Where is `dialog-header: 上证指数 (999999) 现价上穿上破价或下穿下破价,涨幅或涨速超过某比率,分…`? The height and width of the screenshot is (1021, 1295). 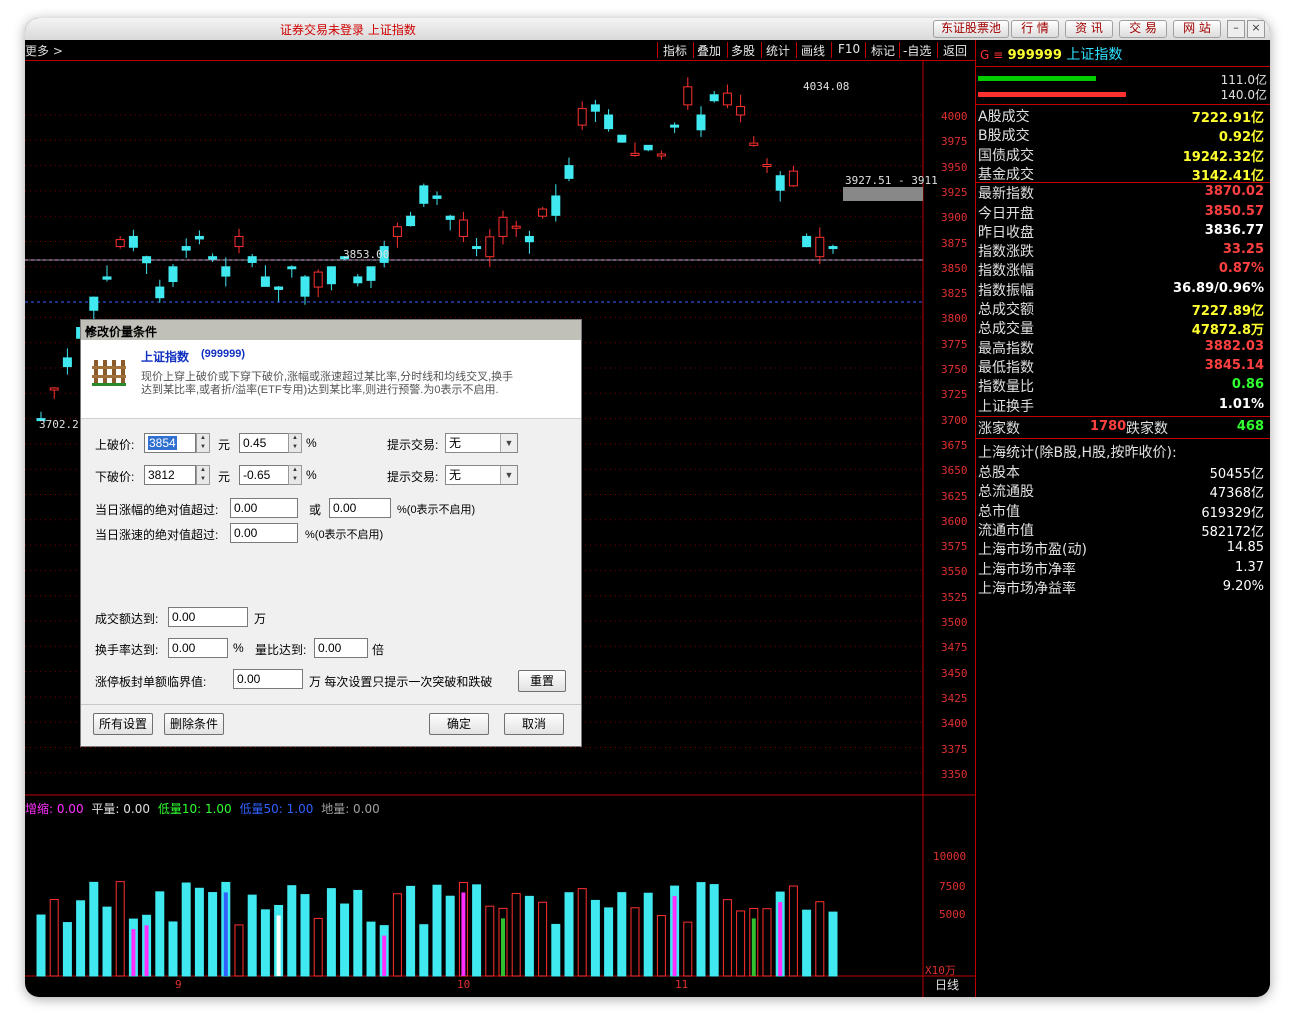
dialog-header: 上证指数 (999999) 现价上穿上破价或下穿下破价,涨幅或涨速超过某比率,分… is located at coordinates (331, 379).